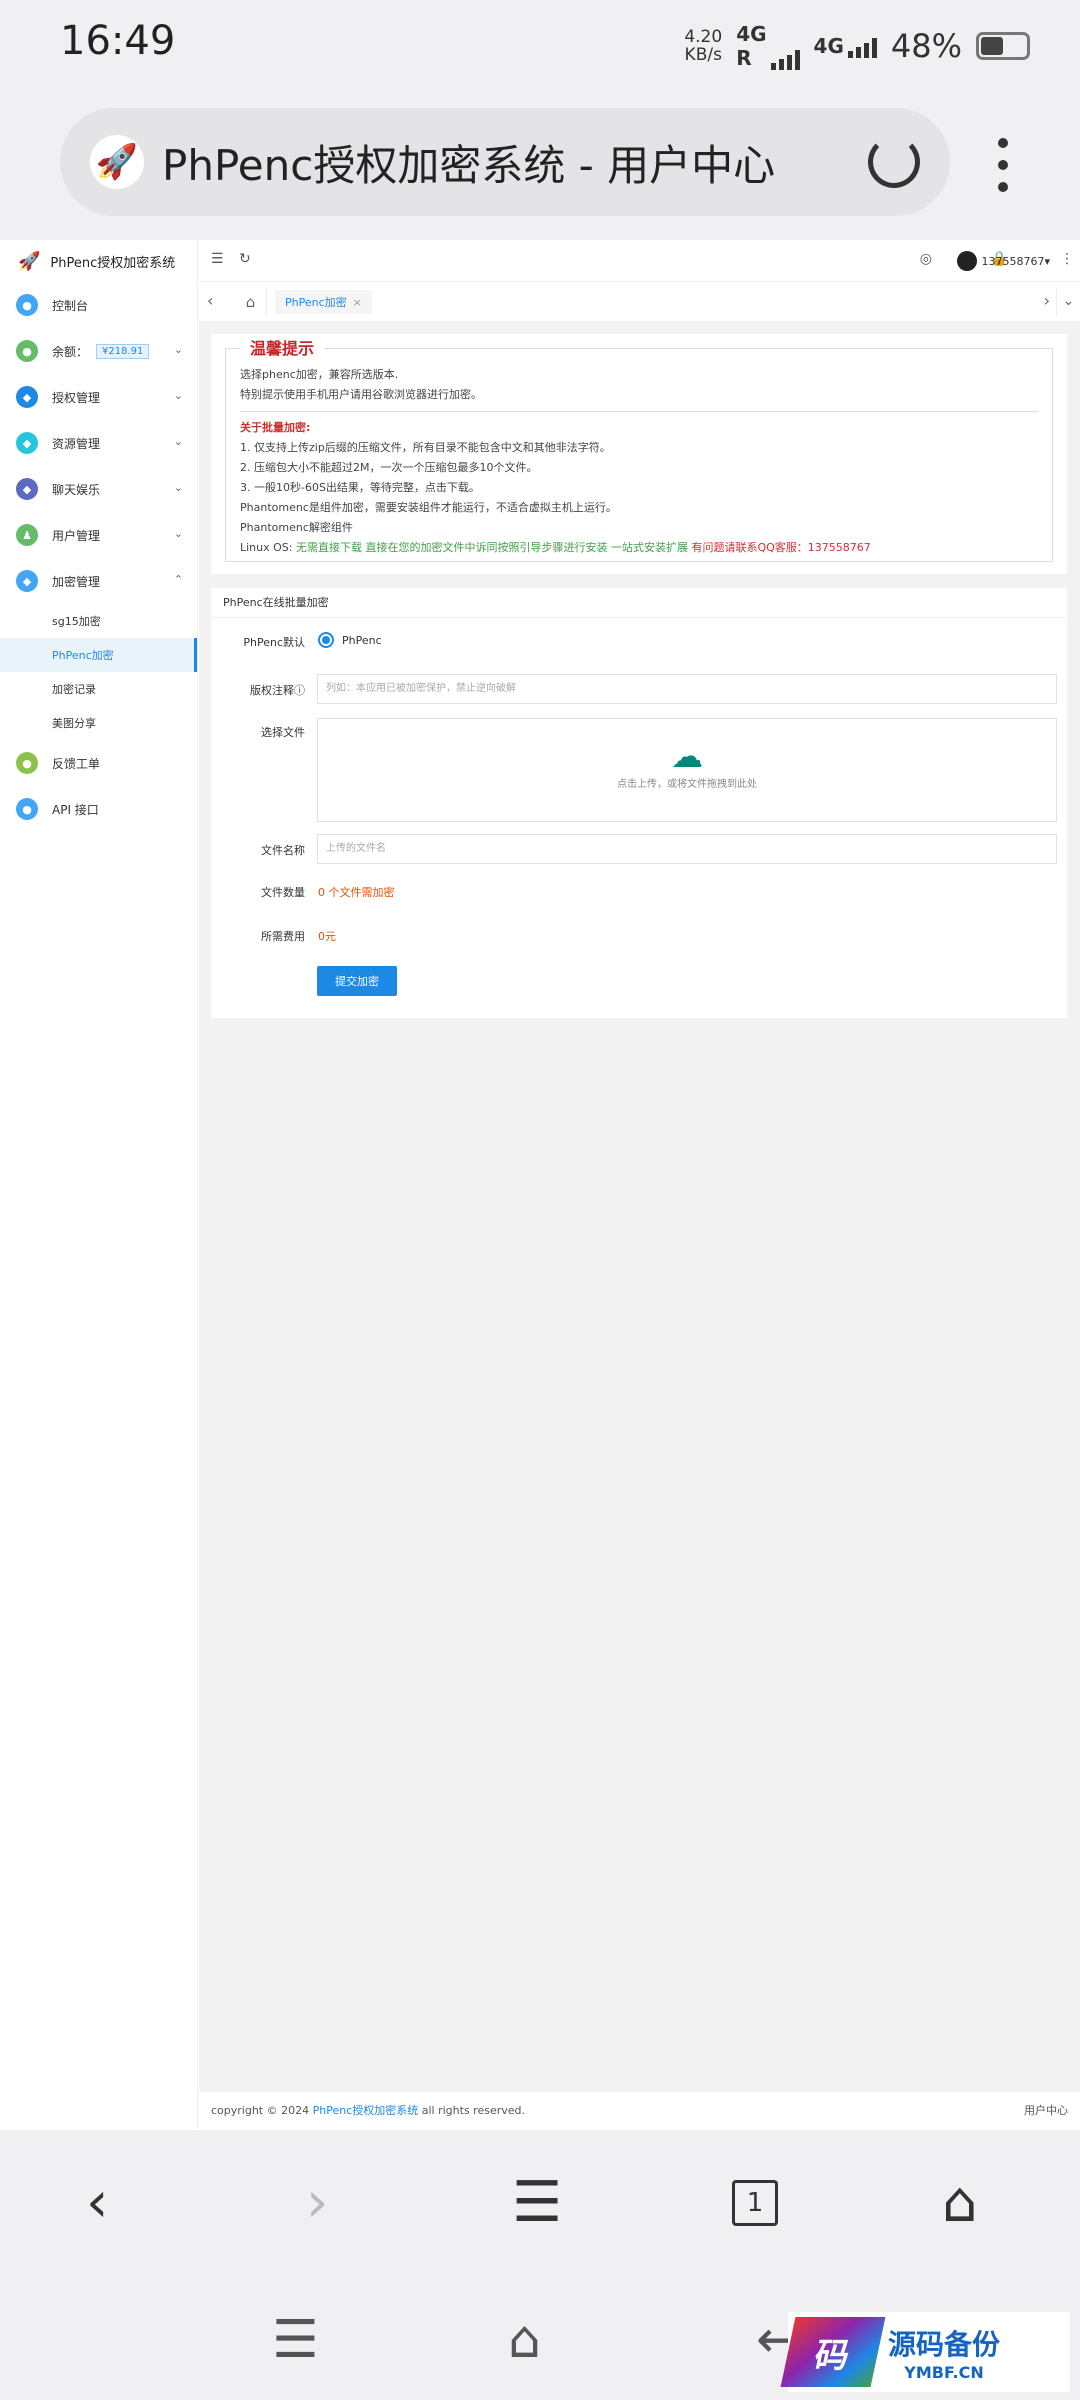 The height and width of the screenshot is (2400, 1080). Describe the element at coordinates (98, 305) in the screenshot. I see `sidebar-item-dashboard: ● 控制台` at that location.